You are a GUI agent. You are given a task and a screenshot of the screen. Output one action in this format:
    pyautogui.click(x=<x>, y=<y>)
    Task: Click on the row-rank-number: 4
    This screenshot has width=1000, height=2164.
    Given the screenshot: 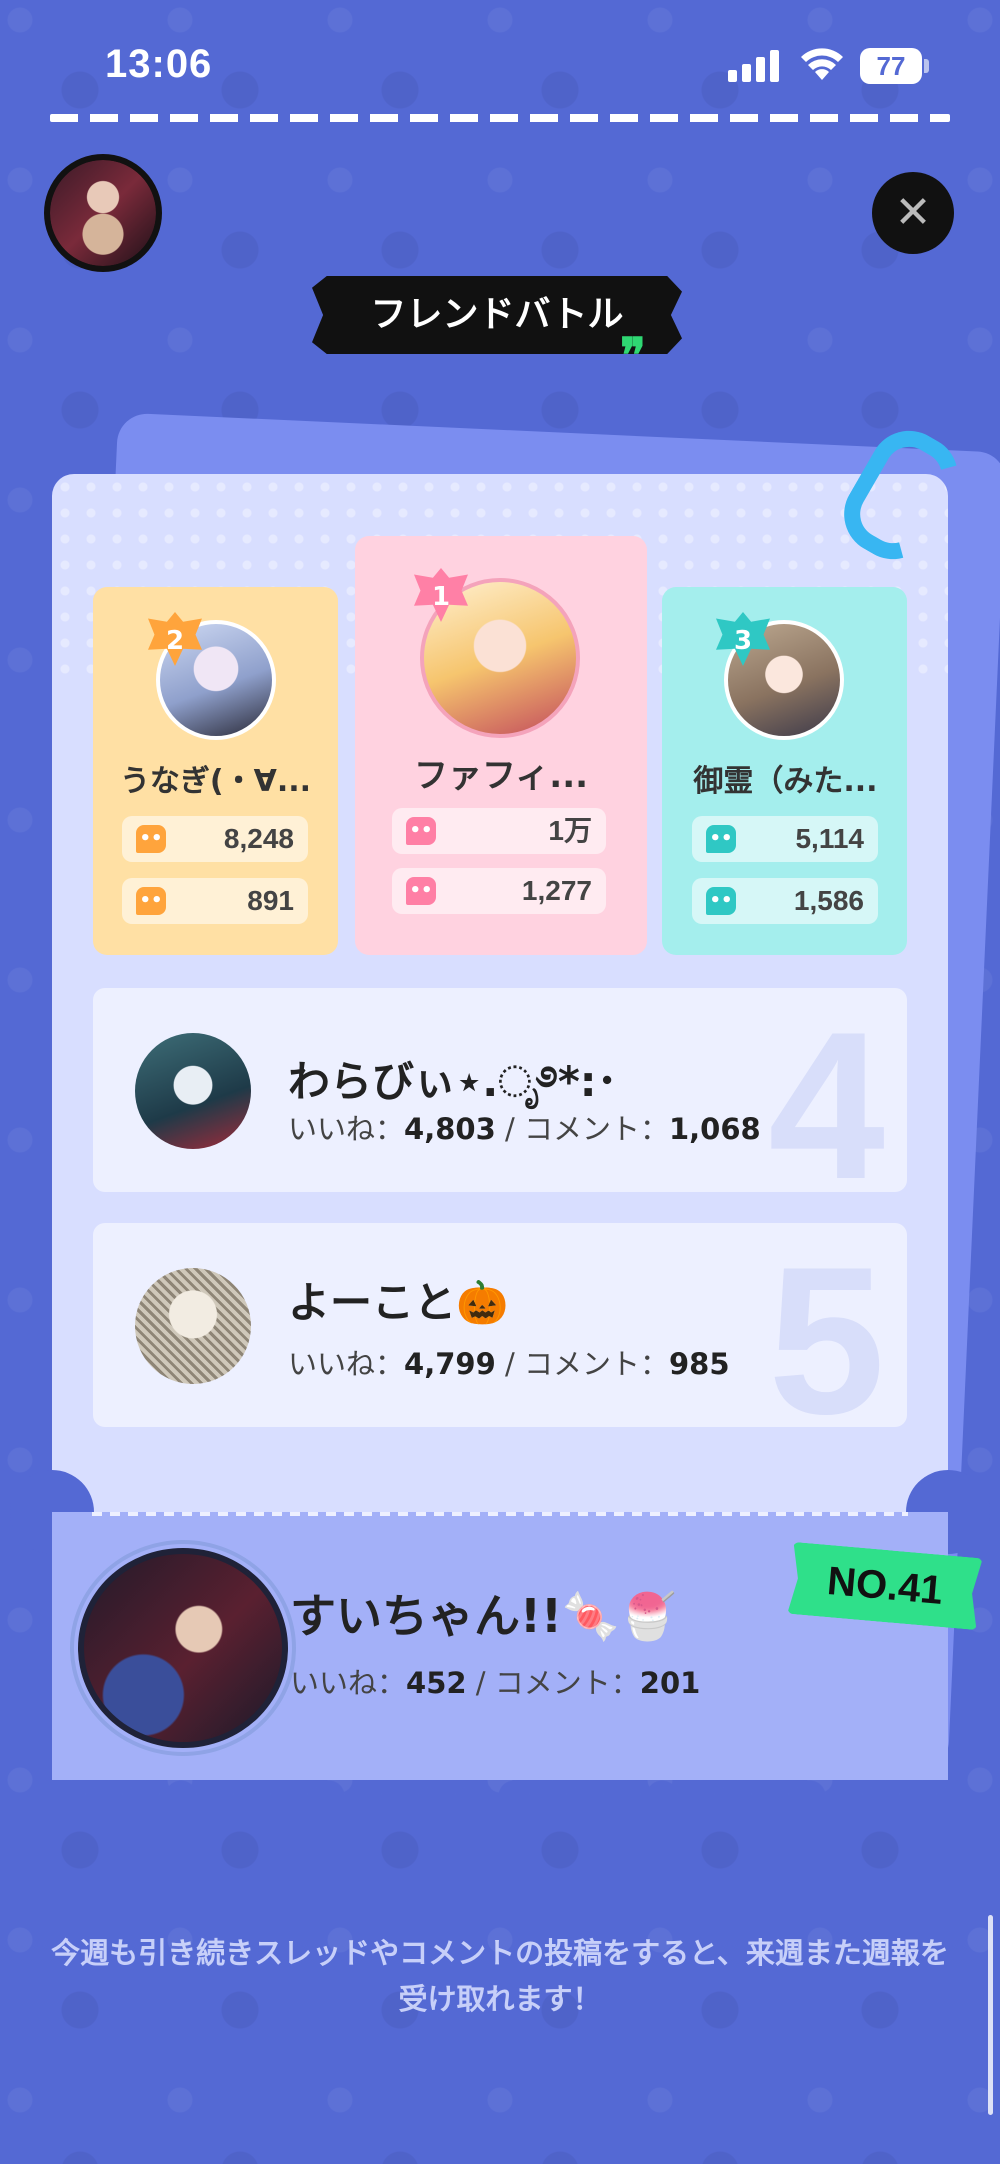 What is the action you would take?
    pyautogui.click(x=826, y=1090)
    